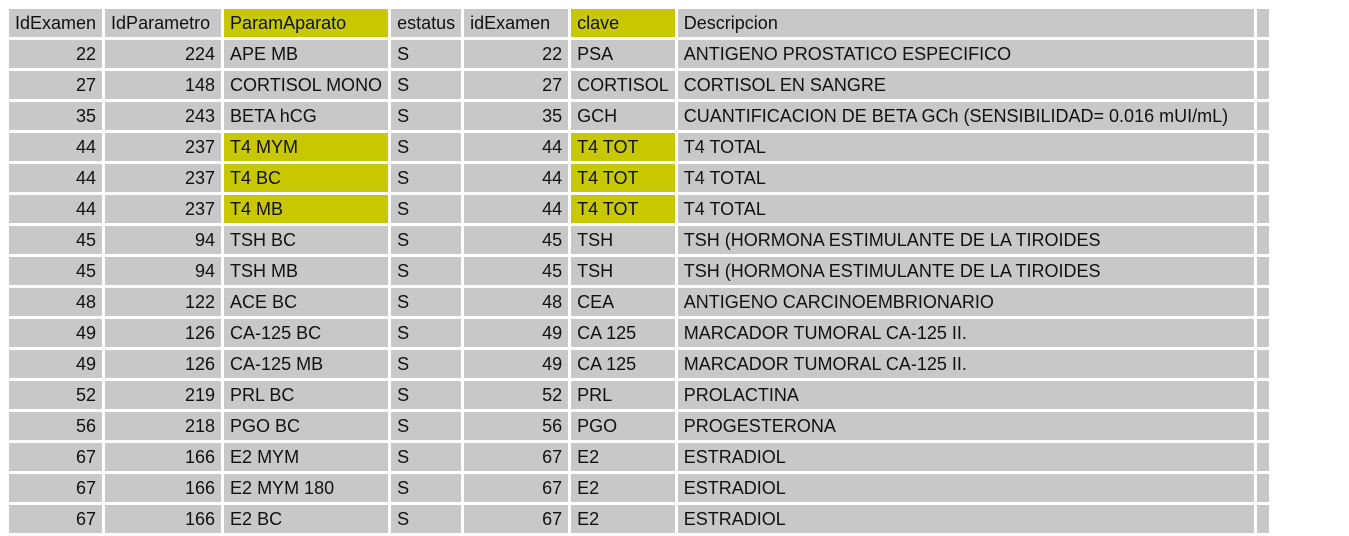 The height and width of the screenshot is (536, 1349). I want to click on cell-idexamen: 22, so click(56, 54).